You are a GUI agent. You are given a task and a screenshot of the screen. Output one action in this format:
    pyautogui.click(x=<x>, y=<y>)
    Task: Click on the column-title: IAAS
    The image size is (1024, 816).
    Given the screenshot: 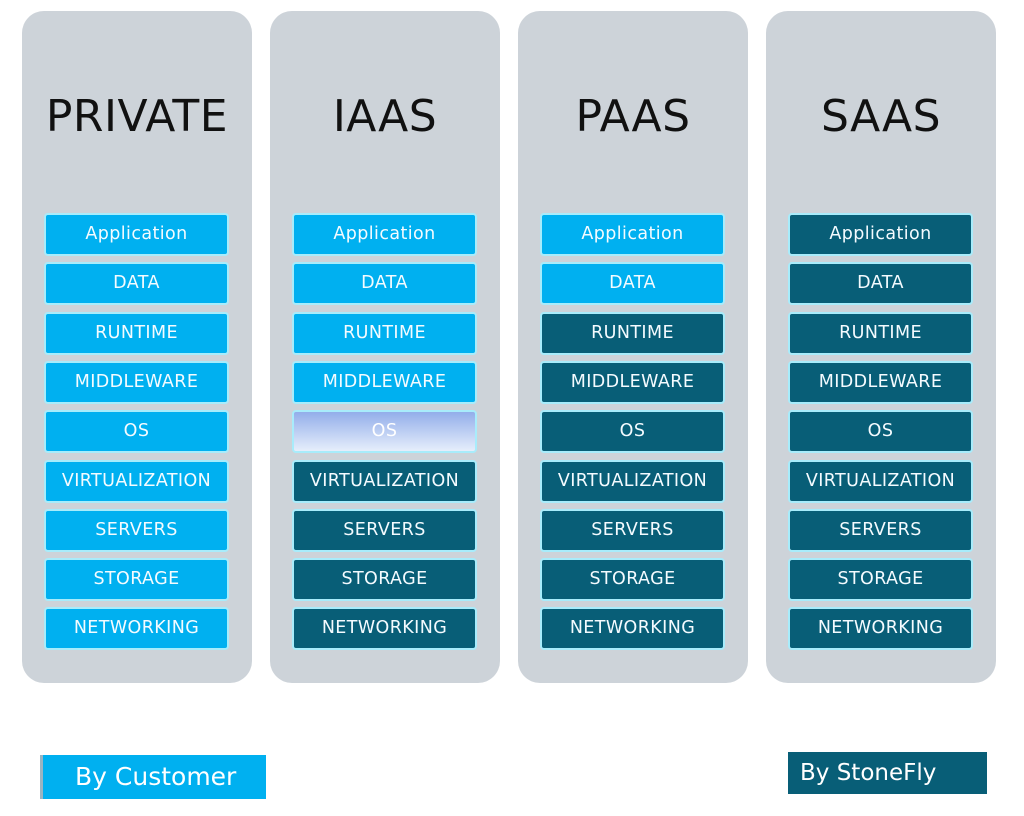 What is the action you would take?
    pyautogui.click(x=385, y=116)
    